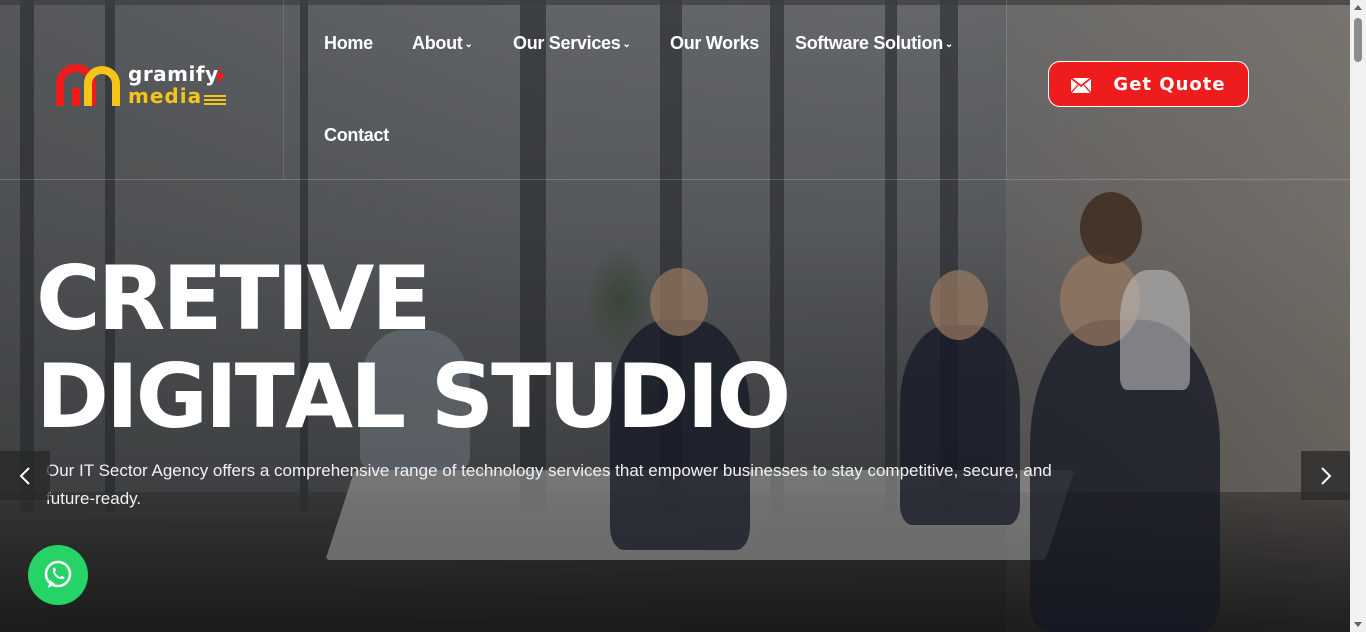 This screenshot has width=1366, height=632. What do you see at coordinates (1169, 84) in the screenshot?
I see `get-quote-label: Get Quote` at bounding box center [1169, 84].